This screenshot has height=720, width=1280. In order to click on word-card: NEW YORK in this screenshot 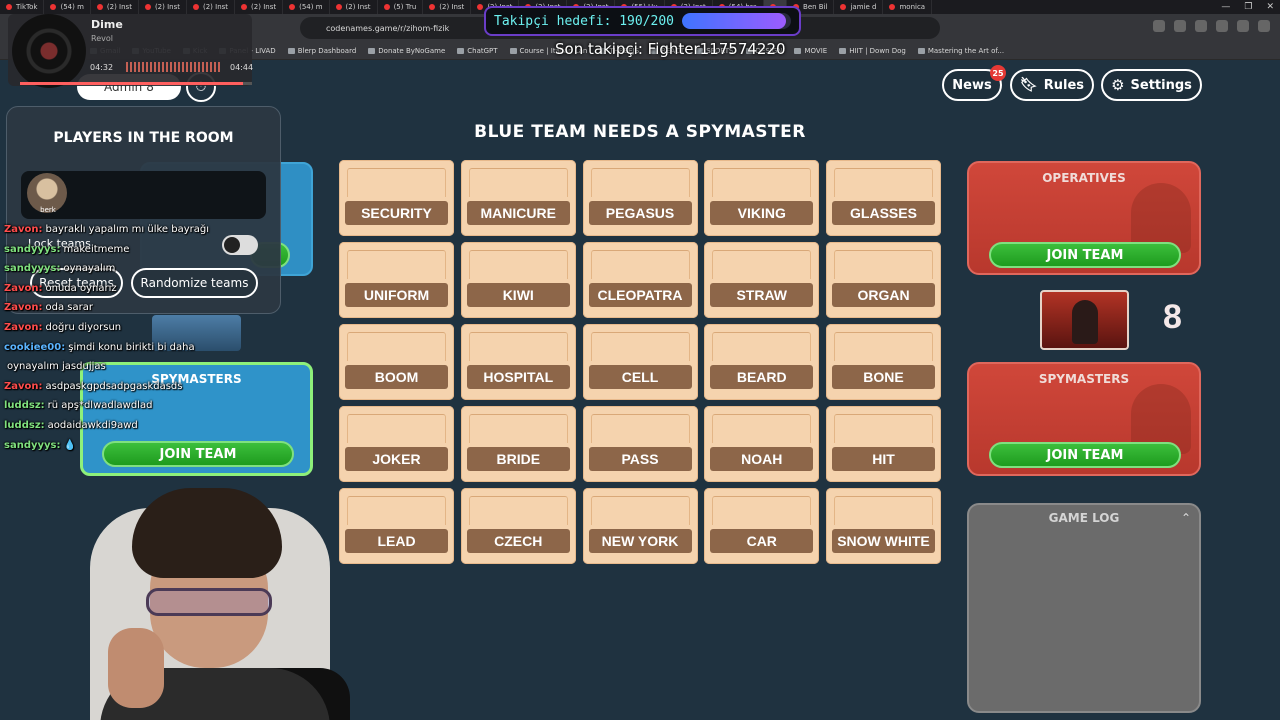, I will do `click(640, 526)`.